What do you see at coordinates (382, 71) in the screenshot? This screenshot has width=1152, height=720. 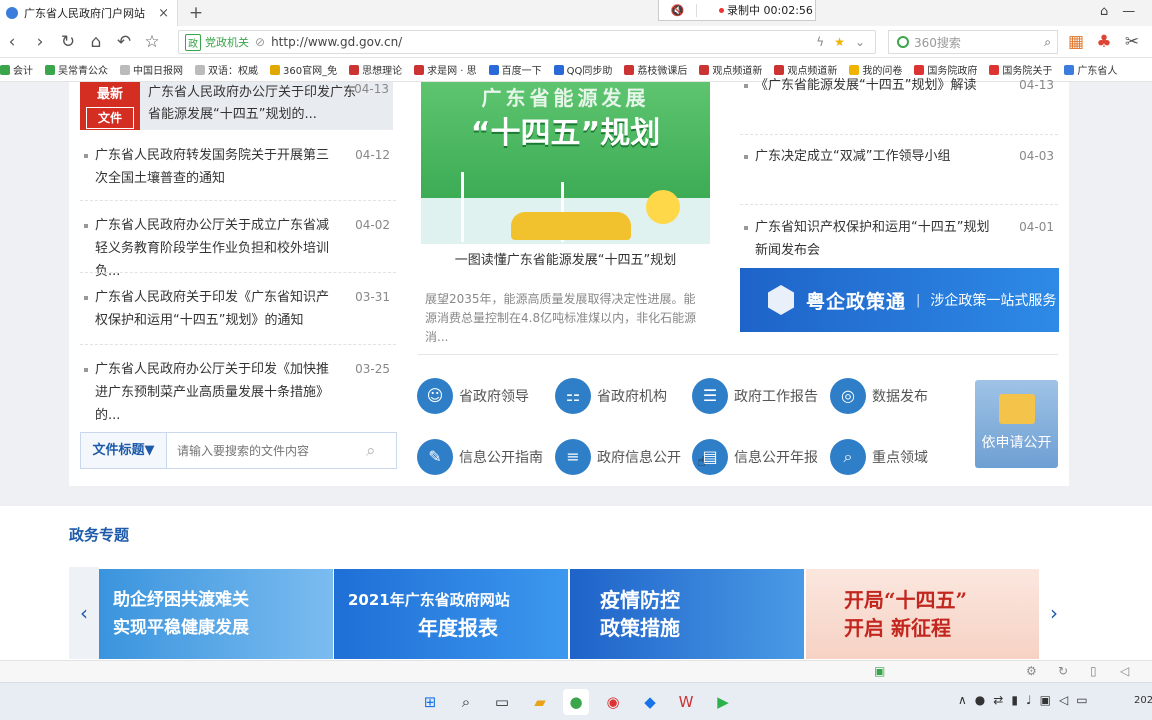 I see `bookmark-label: 思想理论` at bounding box center [382, 71].